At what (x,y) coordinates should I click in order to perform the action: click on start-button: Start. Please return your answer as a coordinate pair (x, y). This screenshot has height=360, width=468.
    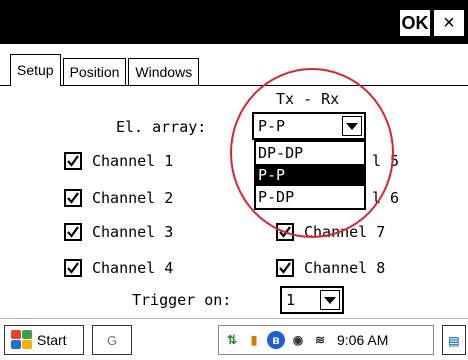
    Looking at the image, I should click on (44, 340).